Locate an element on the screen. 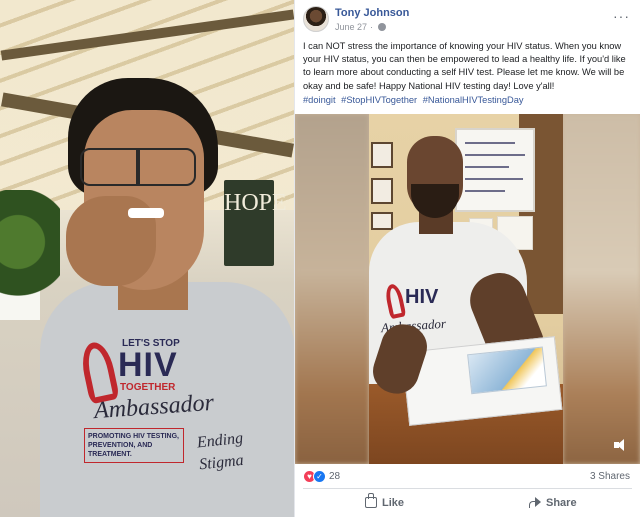  share-button: Share is located at coordinates (553, 503).